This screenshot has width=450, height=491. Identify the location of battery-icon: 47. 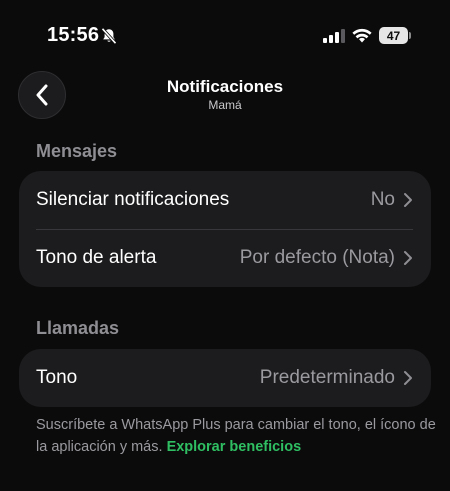
(395, 35).